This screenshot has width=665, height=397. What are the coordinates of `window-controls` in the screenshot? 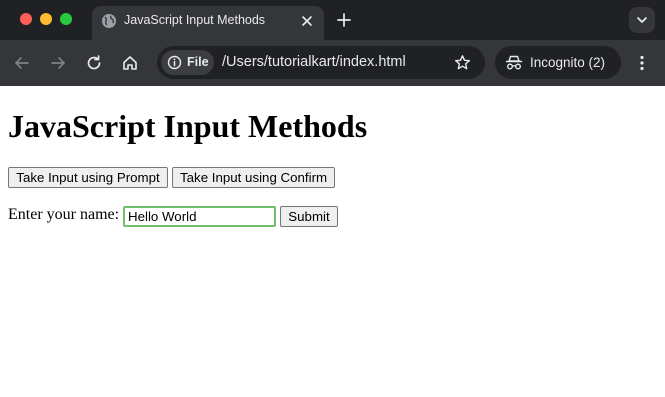 It's located at (46, 19).